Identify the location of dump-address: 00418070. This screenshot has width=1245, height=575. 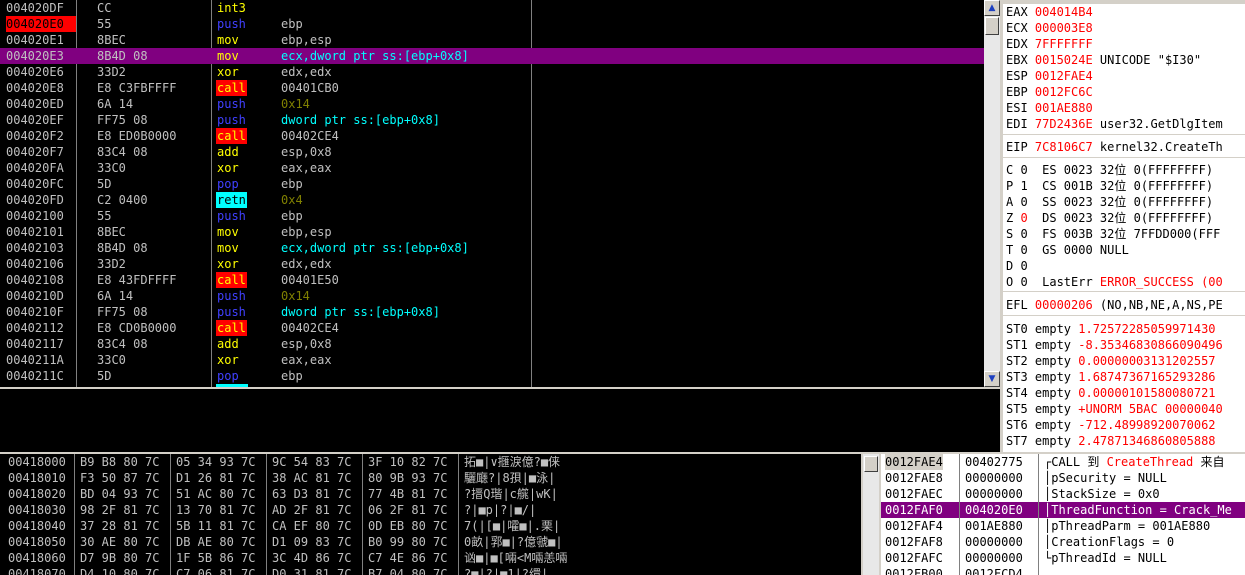
(37, 570).